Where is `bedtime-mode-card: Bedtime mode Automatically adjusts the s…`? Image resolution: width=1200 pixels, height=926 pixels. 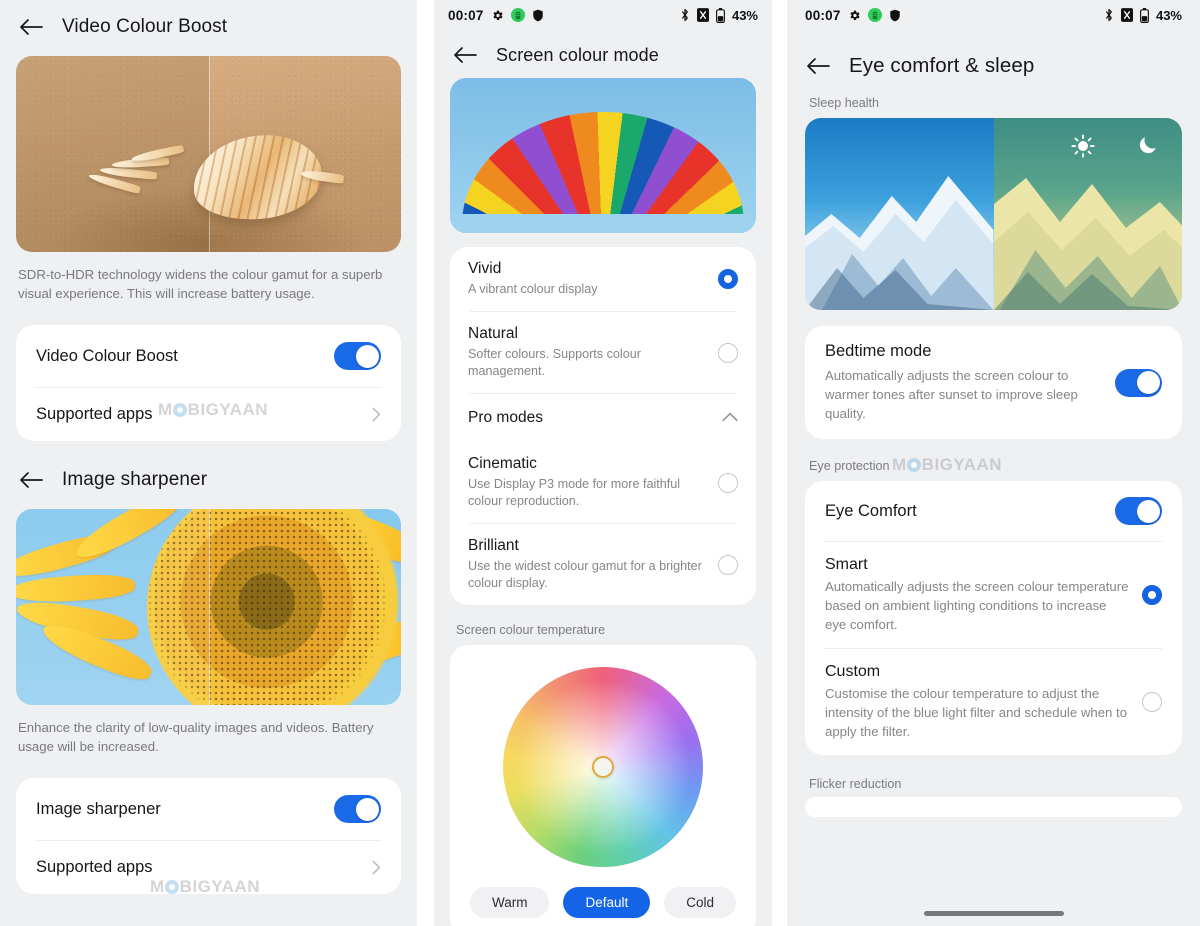 bedtime-mode-card: Bedtime mode Automatically adjusts the s… is located at coordinates (993, 382).